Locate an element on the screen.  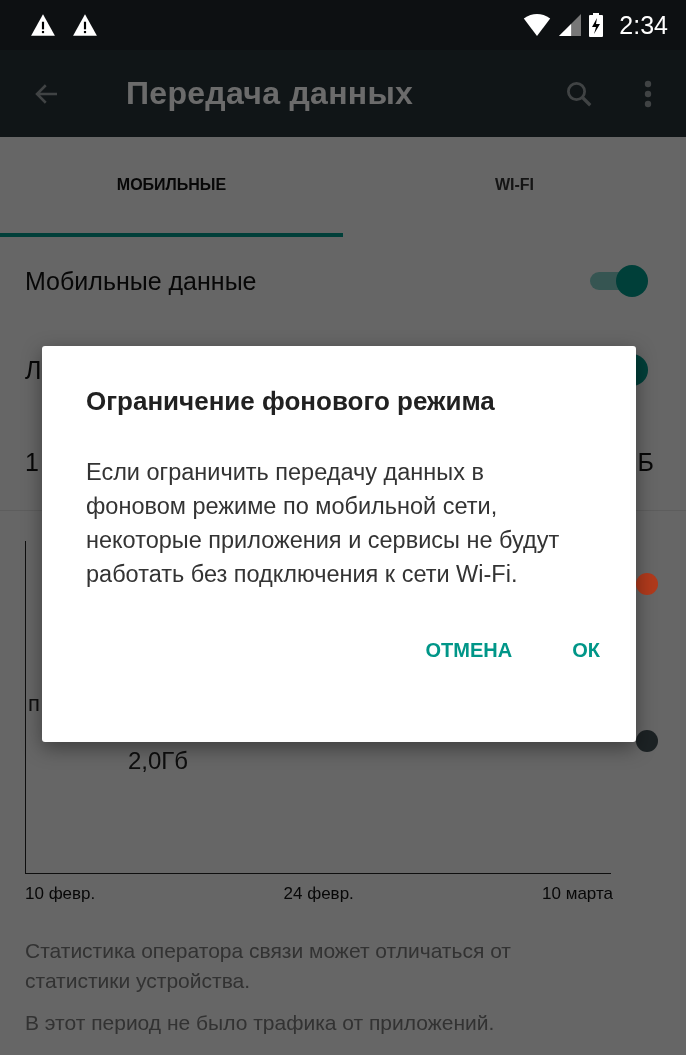
wifi-icon is located at coordinates (537, 25).